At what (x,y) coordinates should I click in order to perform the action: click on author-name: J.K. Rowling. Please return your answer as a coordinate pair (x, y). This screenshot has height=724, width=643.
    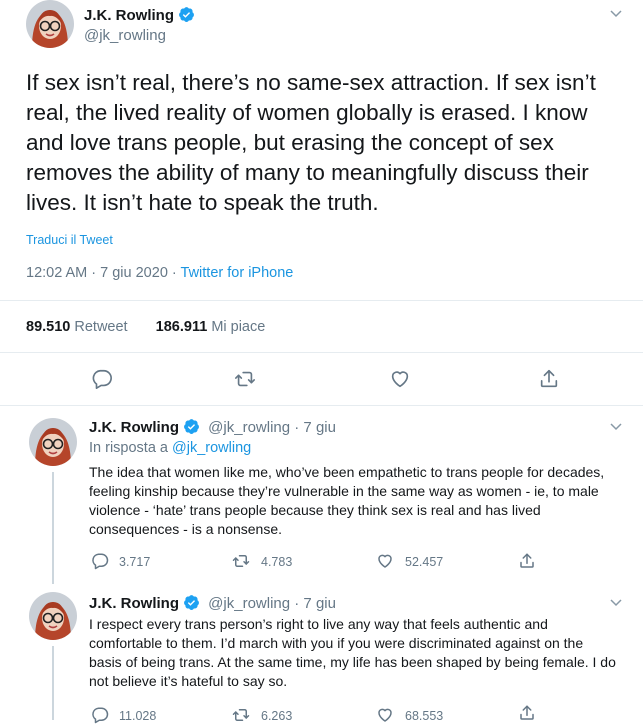
    Looking at the image, I should click on (139, 15).